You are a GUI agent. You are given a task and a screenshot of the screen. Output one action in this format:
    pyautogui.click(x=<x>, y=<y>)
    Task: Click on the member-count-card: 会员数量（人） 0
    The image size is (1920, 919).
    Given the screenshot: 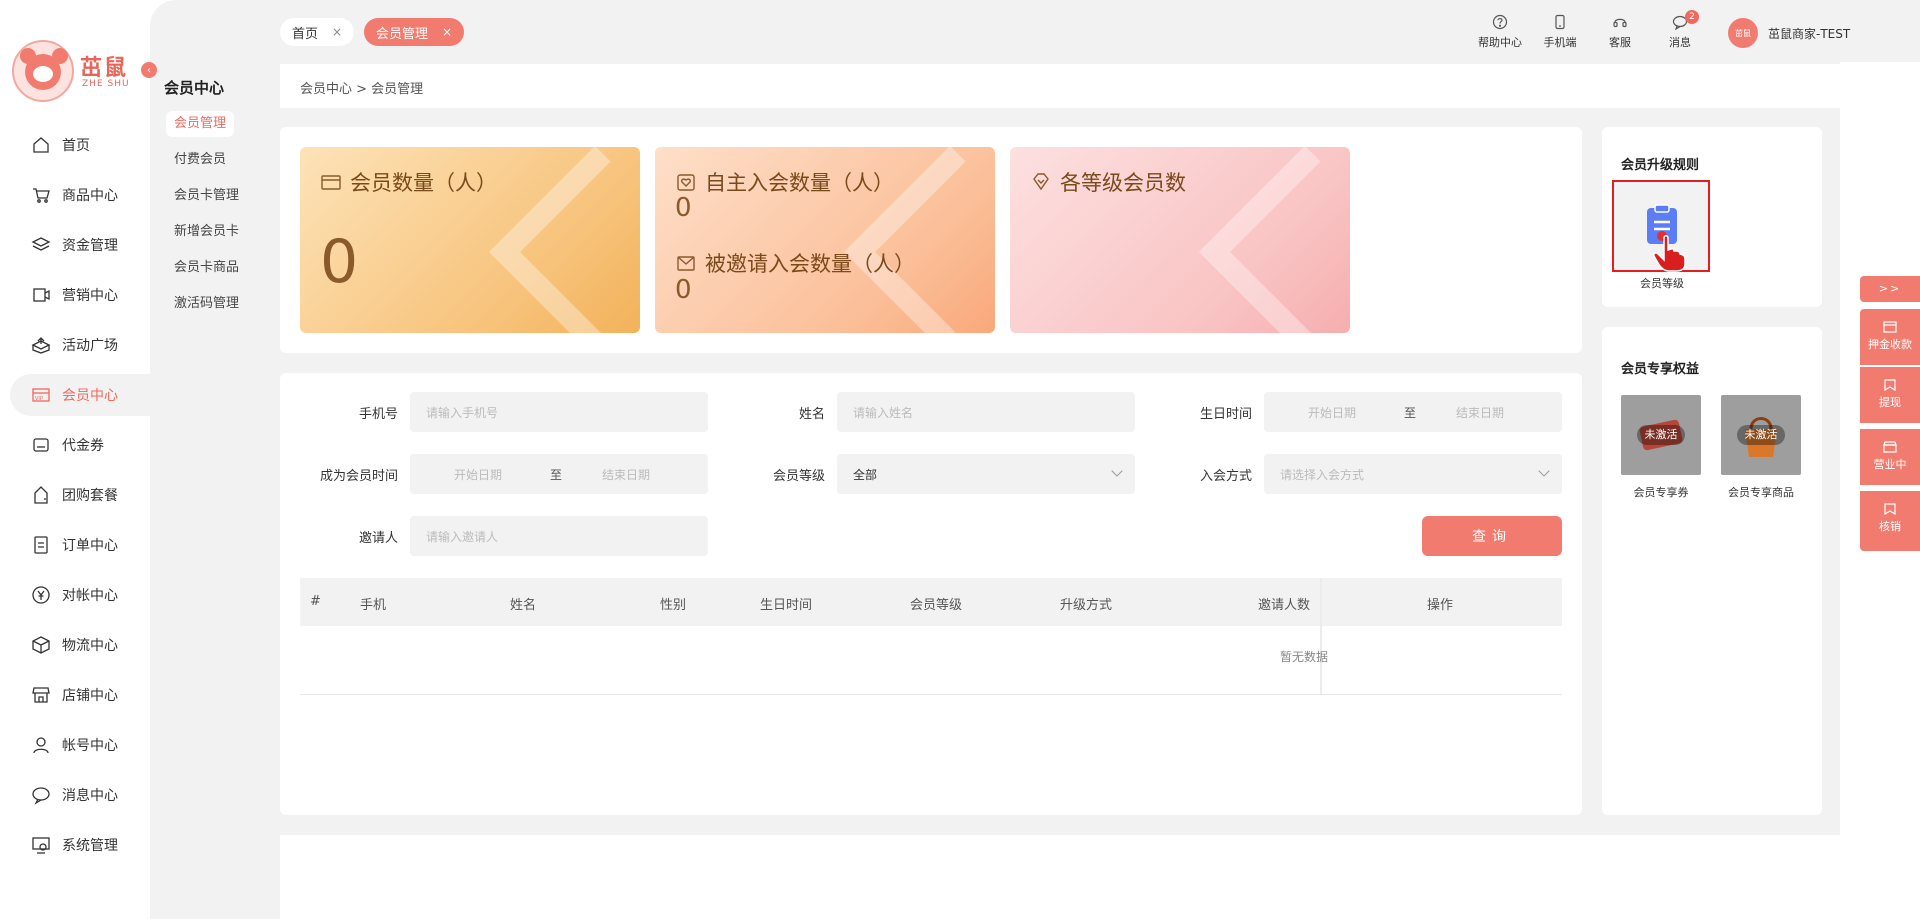 What is the action you would take?
    pyautogui.click(x=470, y=240)
    